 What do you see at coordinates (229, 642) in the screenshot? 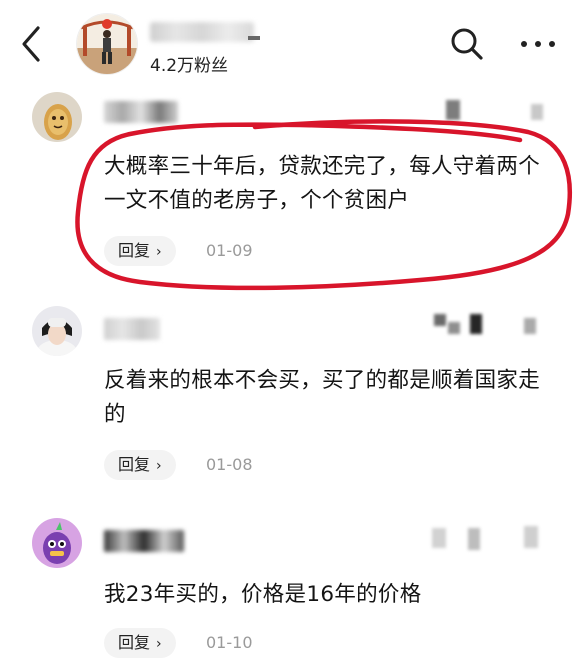
I see `comment-date: 01-10` at bounding box center [229, 642].